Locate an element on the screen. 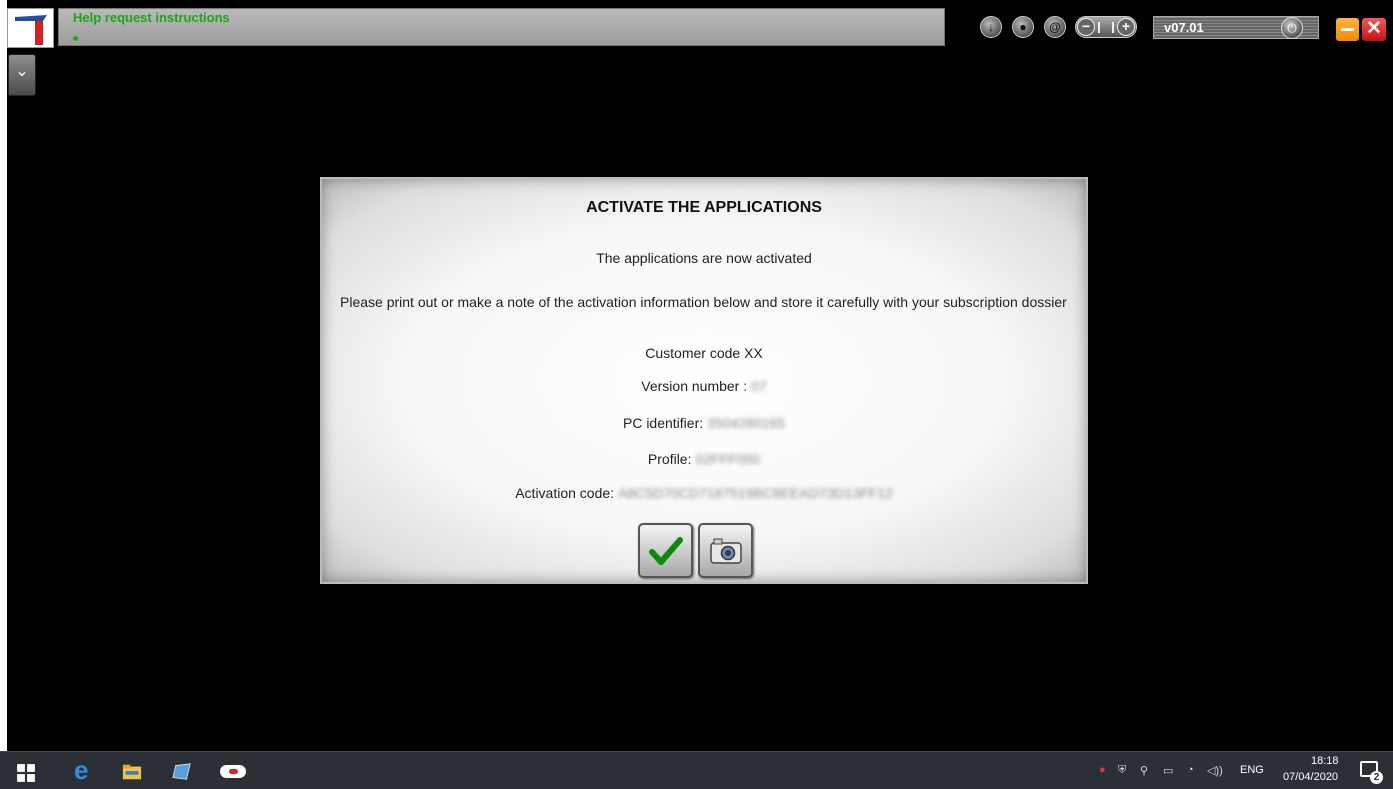 This screenshot has height=789, width=1393. notification-count: 2 is located at coordinates (1376, 777).